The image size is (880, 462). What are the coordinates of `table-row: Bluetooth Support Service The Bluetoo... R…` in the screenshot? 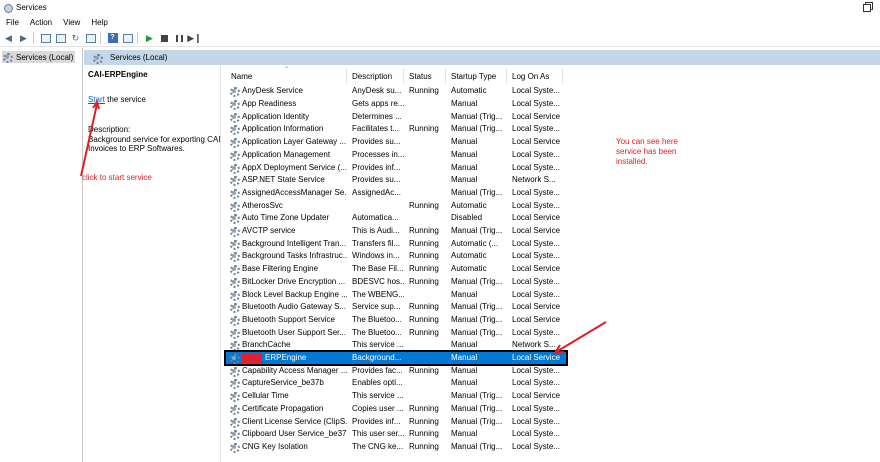 It's located at (396, 320).